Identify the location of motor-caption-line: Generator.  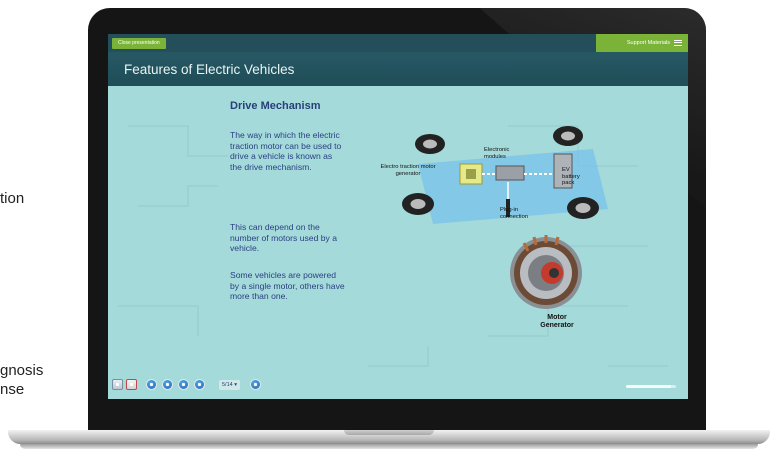
(557, 325).